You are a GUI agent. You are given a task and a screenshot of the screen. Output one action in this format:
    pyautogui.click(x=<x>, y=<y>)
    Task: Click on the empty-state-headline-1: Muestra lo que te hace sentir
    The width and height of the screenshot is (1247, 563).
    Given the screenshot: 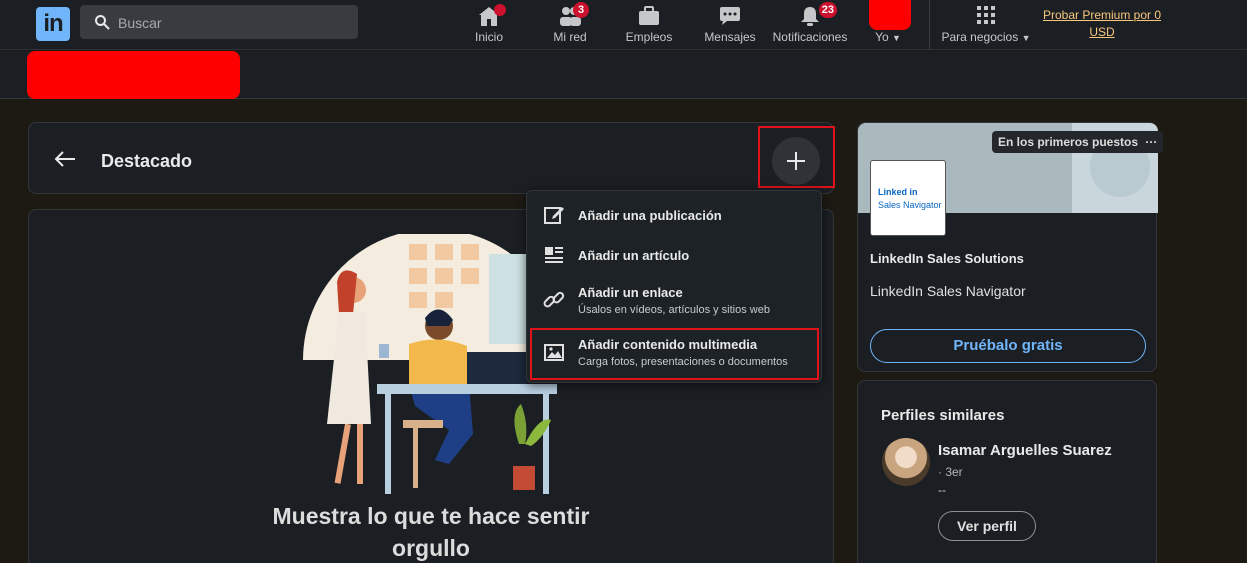 What is the action you would take?
    pyautogui.click(x=431, y=516)
    